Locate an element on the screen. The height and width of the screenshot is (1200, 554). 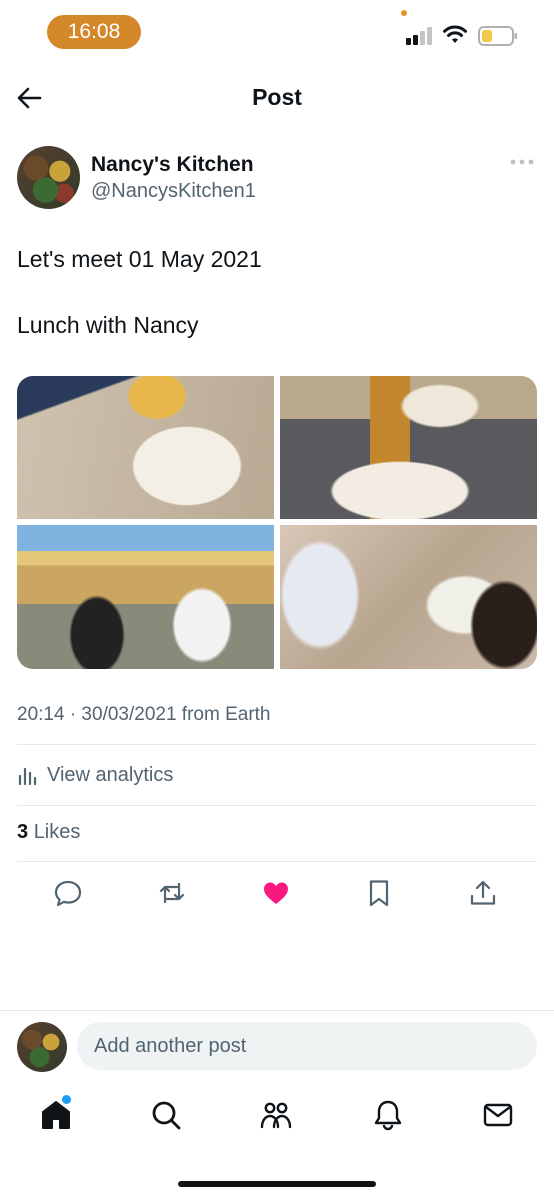
reply-input is located at coordinates (307, 1046).